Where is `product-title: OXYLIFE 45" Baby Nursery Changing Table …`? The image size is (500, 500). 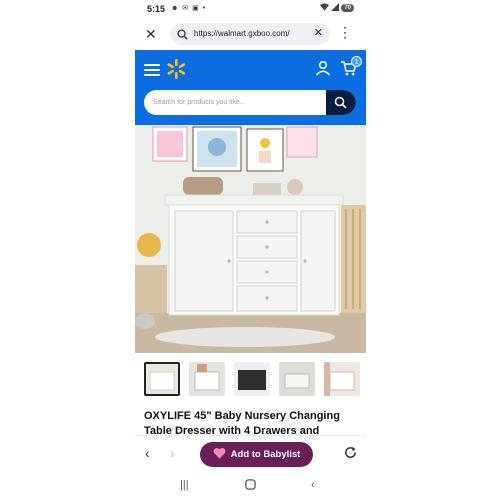
product-title: OXYLIFE 45" Baby Nursery Changing Table … is located at coordinates (242, 423).